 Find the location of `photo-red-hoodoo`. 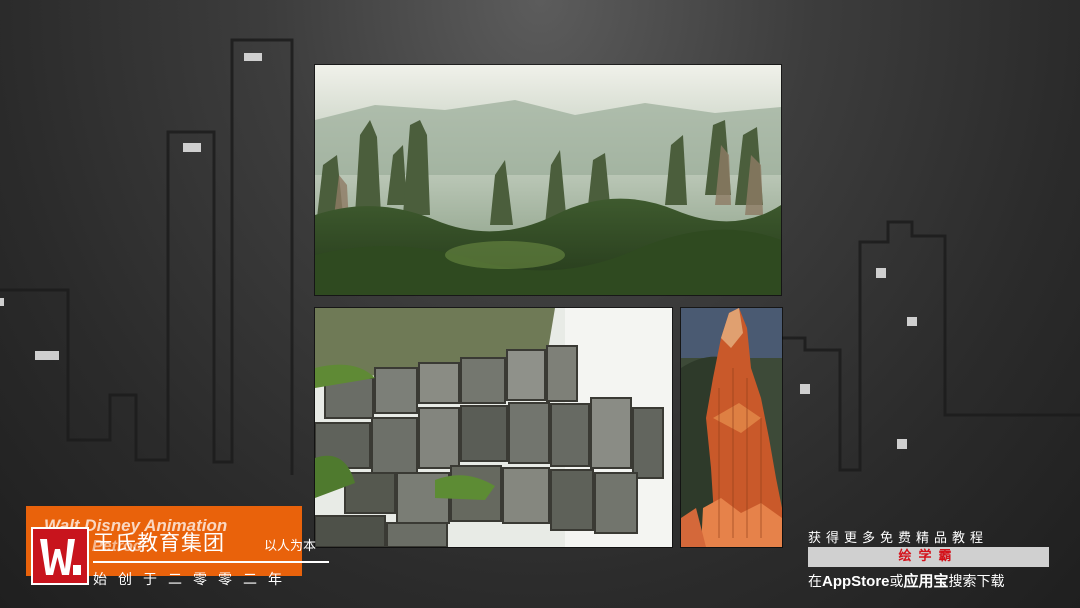

photo-red-hoodoo is located at coordinates (731, 427).